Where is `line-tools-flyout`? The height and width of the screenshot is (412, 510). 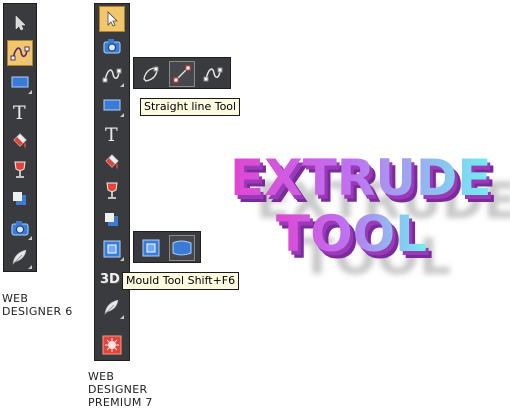 line-tools-flyout is located at coordinates (182, 73).